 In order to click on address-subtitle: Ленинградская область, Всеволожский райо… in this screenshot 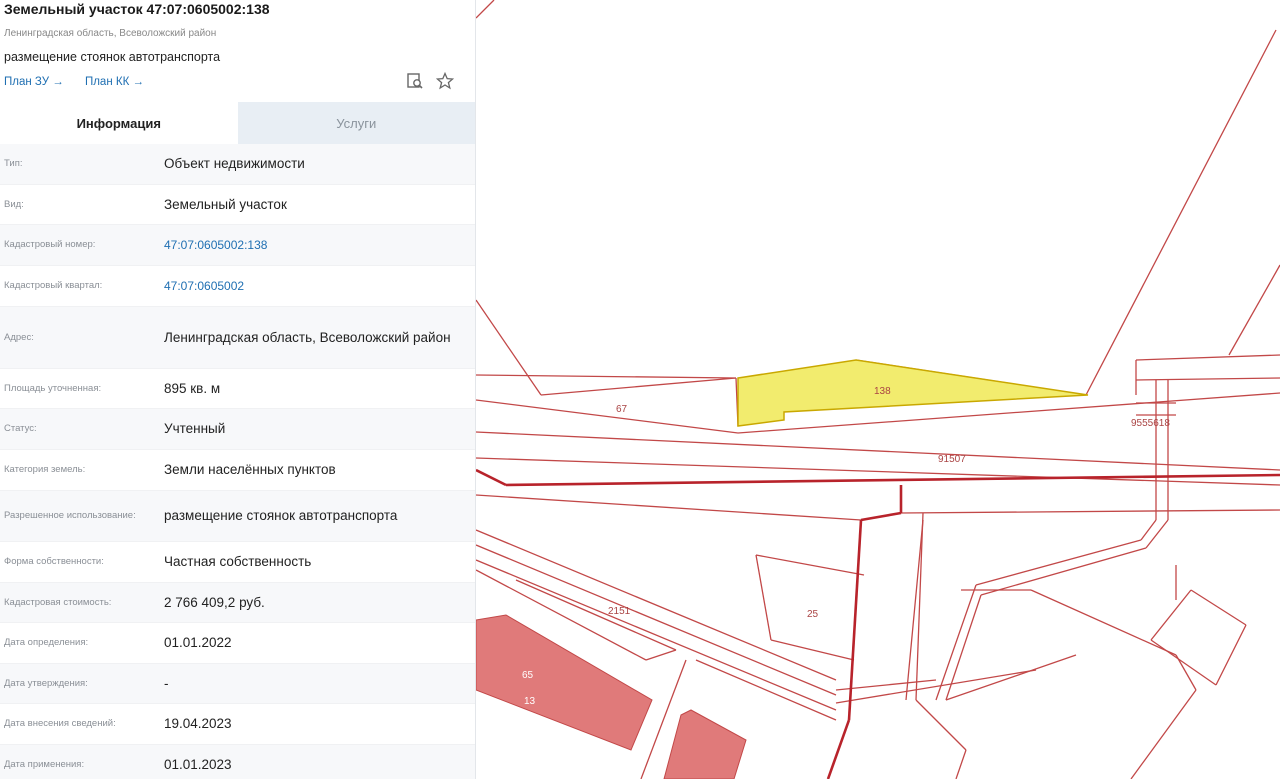, I will do `click(110, 33)`.